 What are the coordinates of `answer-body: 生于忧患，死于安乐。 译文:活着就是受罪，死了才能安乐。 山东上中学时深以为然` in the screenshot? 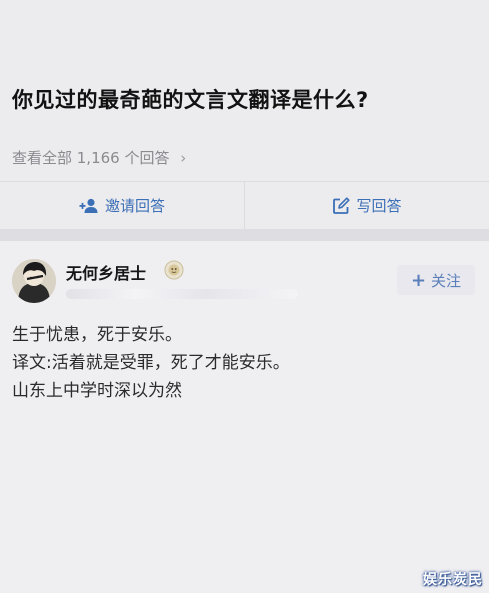 It's located at (244, 363).